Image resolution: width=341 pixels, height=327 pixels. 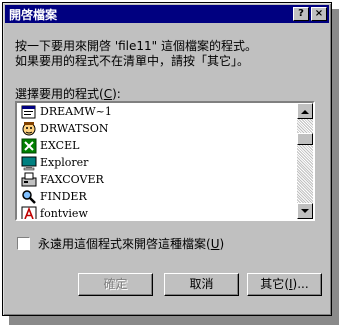 I want to click on list-item-label: FINDER, so click(x=63, y=196).